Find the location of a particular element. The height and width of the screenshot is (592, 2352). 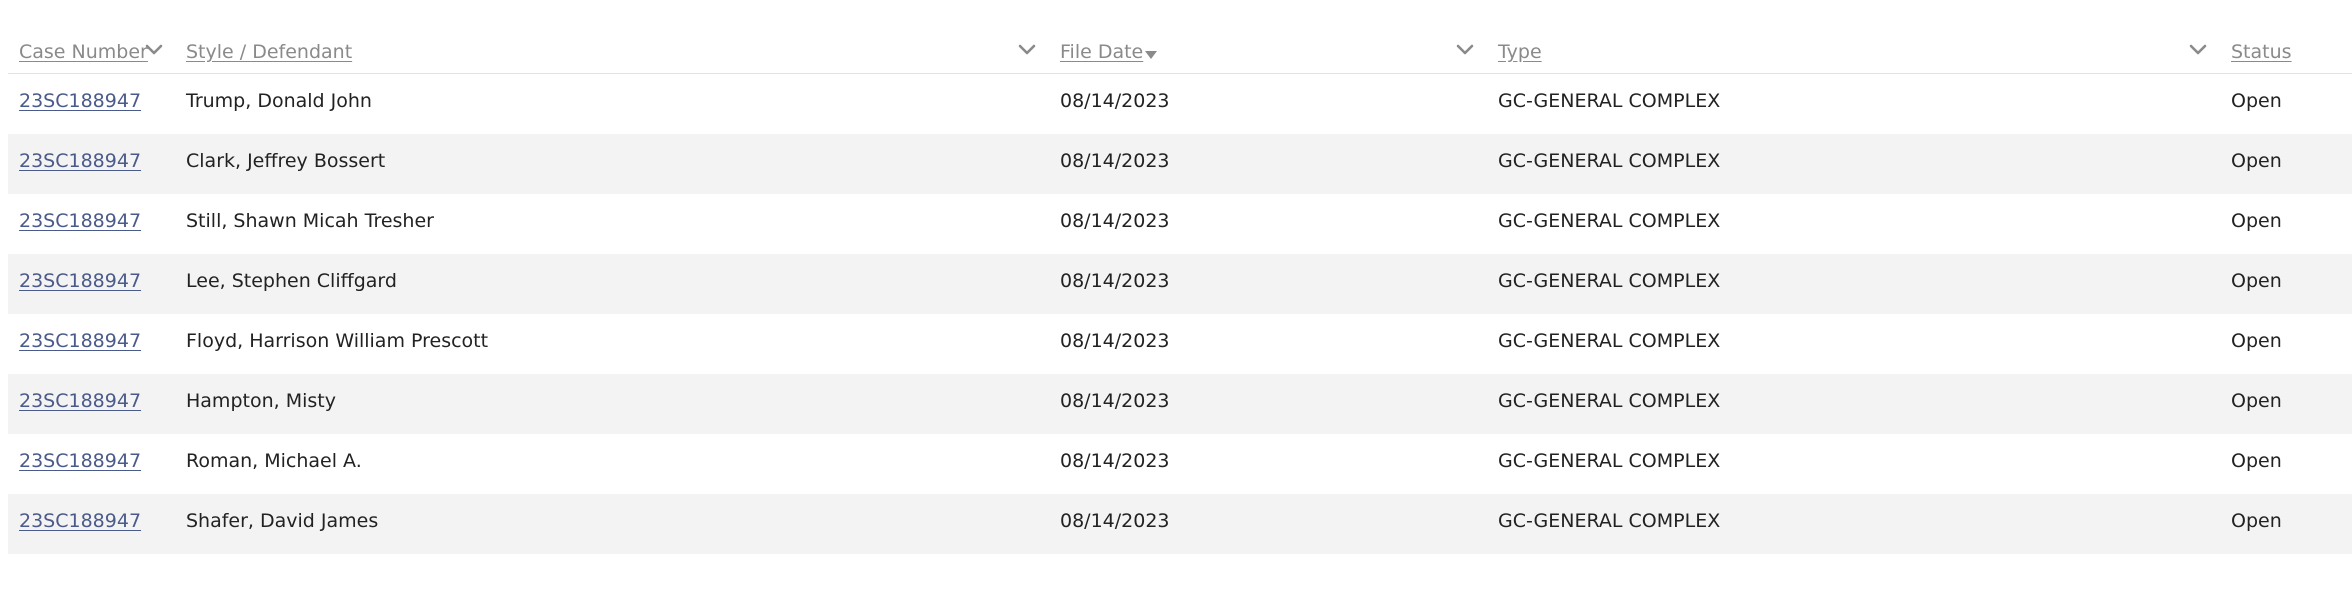

column-header-type: Type is located at coordinates (1520, 52).